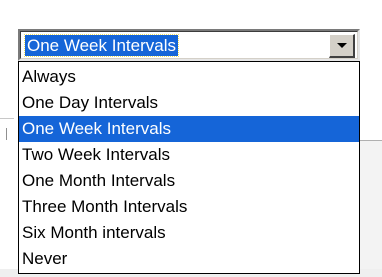 The height and width of the screenshot is (277, 382). I want to click on window-panel-shade, so click(371, 209).